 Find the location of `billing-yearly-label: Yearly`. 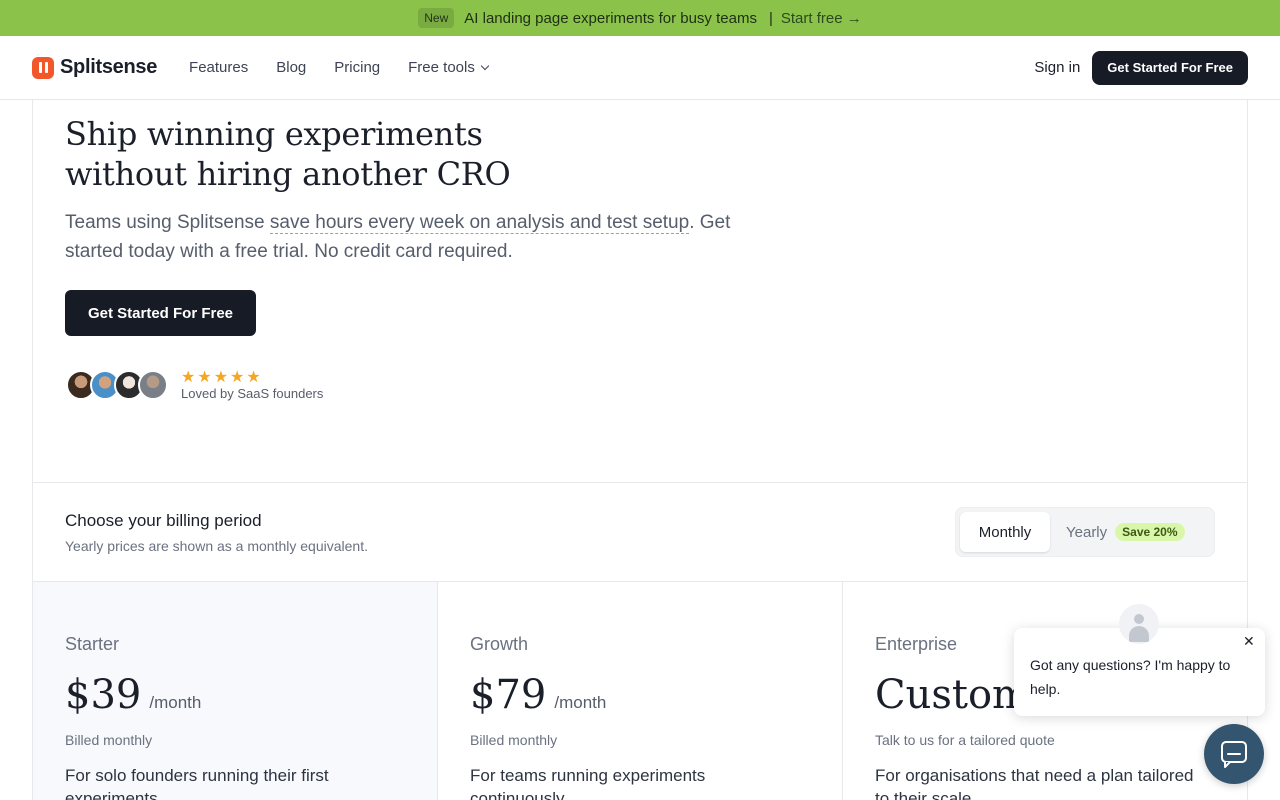

billing-yearly-label: Yearly is located at coordinates (1087, 532).